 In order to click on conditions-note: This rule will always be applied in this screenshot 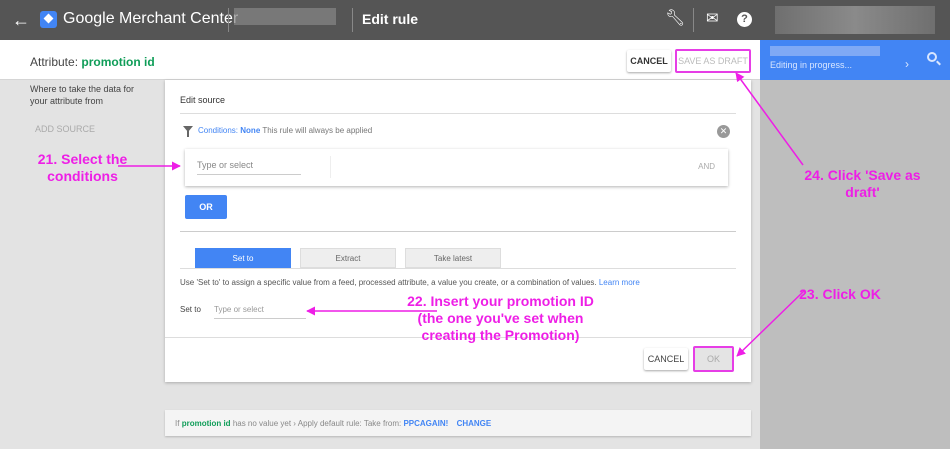, I will do `click(317, 130)`.